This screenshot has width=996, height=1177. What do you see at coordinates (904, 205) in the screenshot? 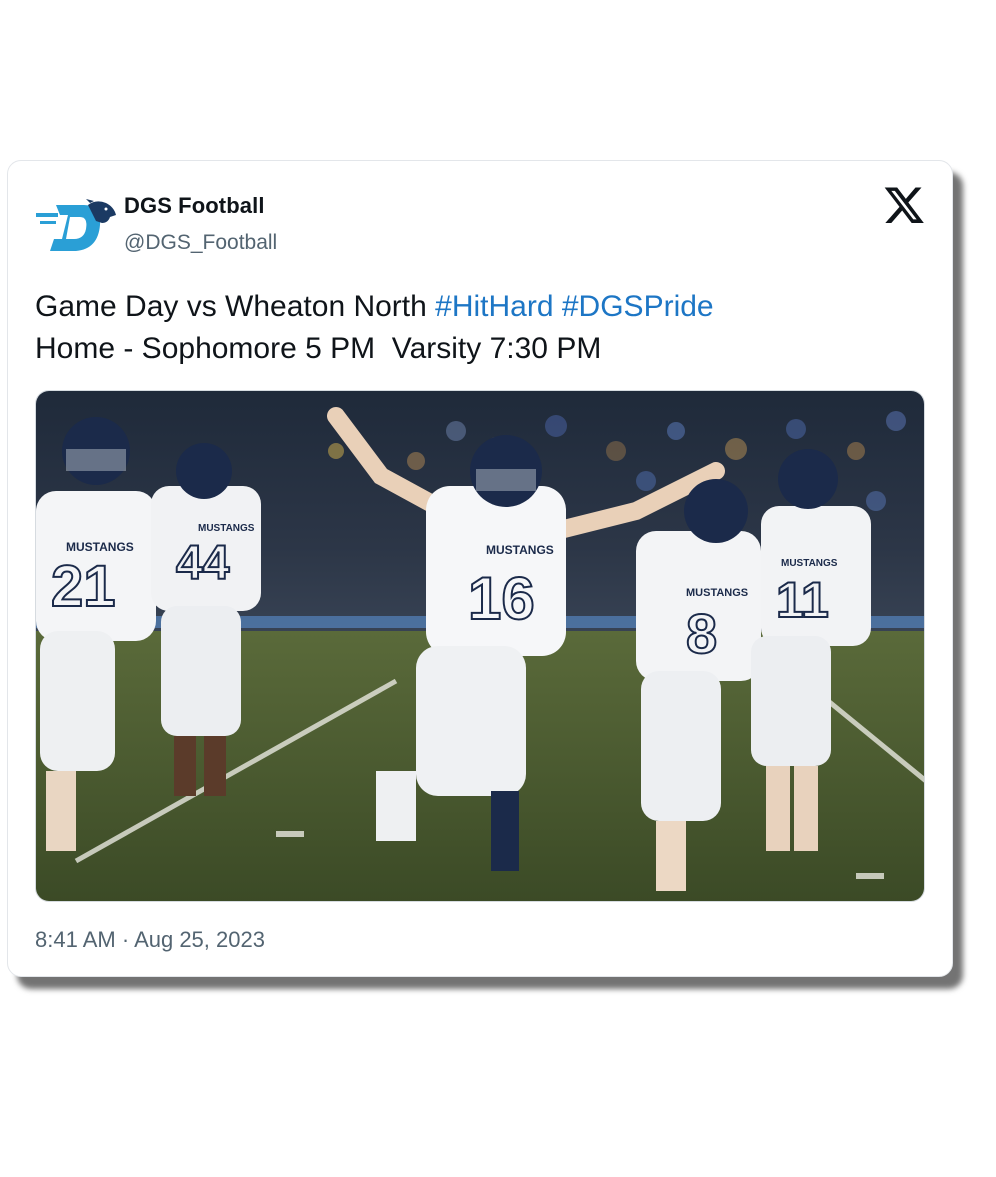
I see `x-logo-icon` at bounding box center [904, 205].